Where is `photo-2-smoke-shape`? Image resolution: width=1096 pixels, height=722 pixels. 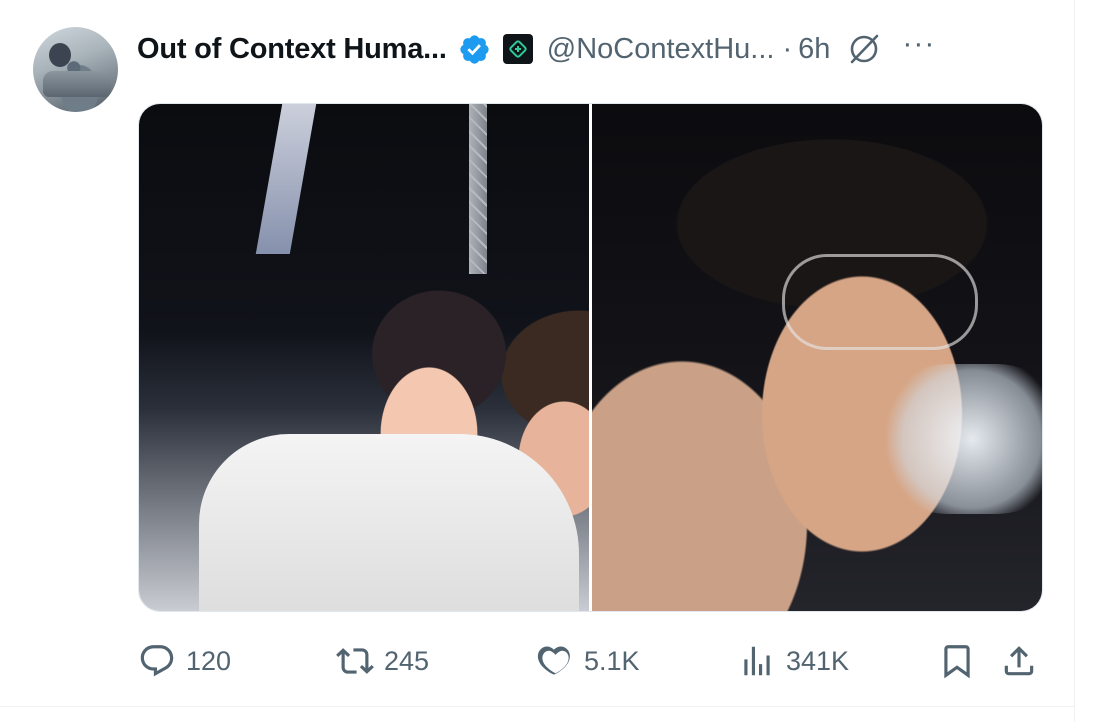 photo-2-smoke-shape is located at coordinates (957, 439).